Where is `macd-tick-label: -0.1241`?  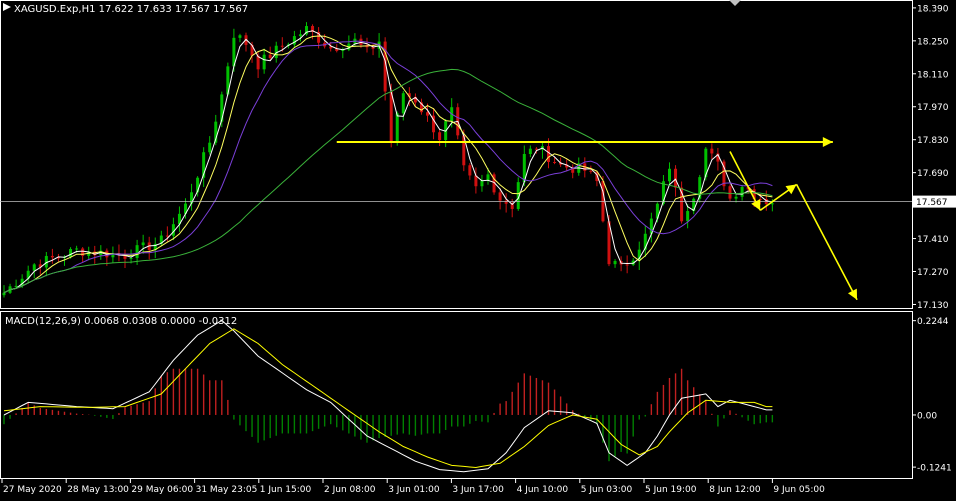
macd-tick-label: -0.1241 is located at coordinates (934, 469).